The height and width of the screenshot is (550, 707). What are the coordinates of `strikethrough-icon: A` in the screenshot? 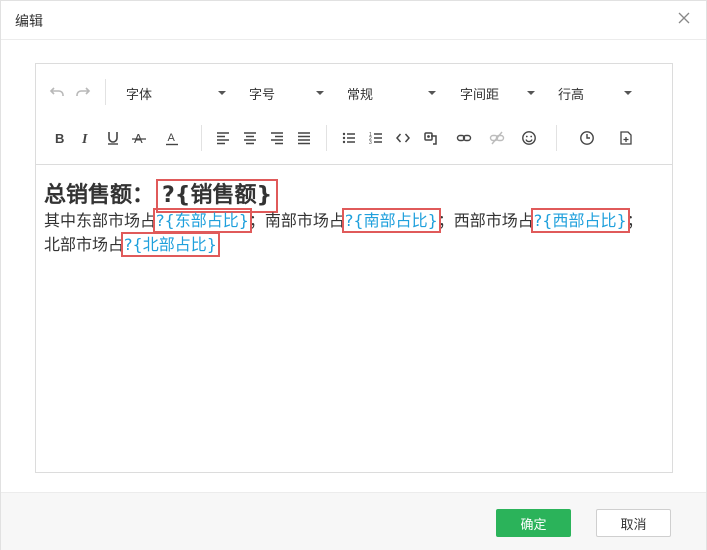 It's located at (139, 138).